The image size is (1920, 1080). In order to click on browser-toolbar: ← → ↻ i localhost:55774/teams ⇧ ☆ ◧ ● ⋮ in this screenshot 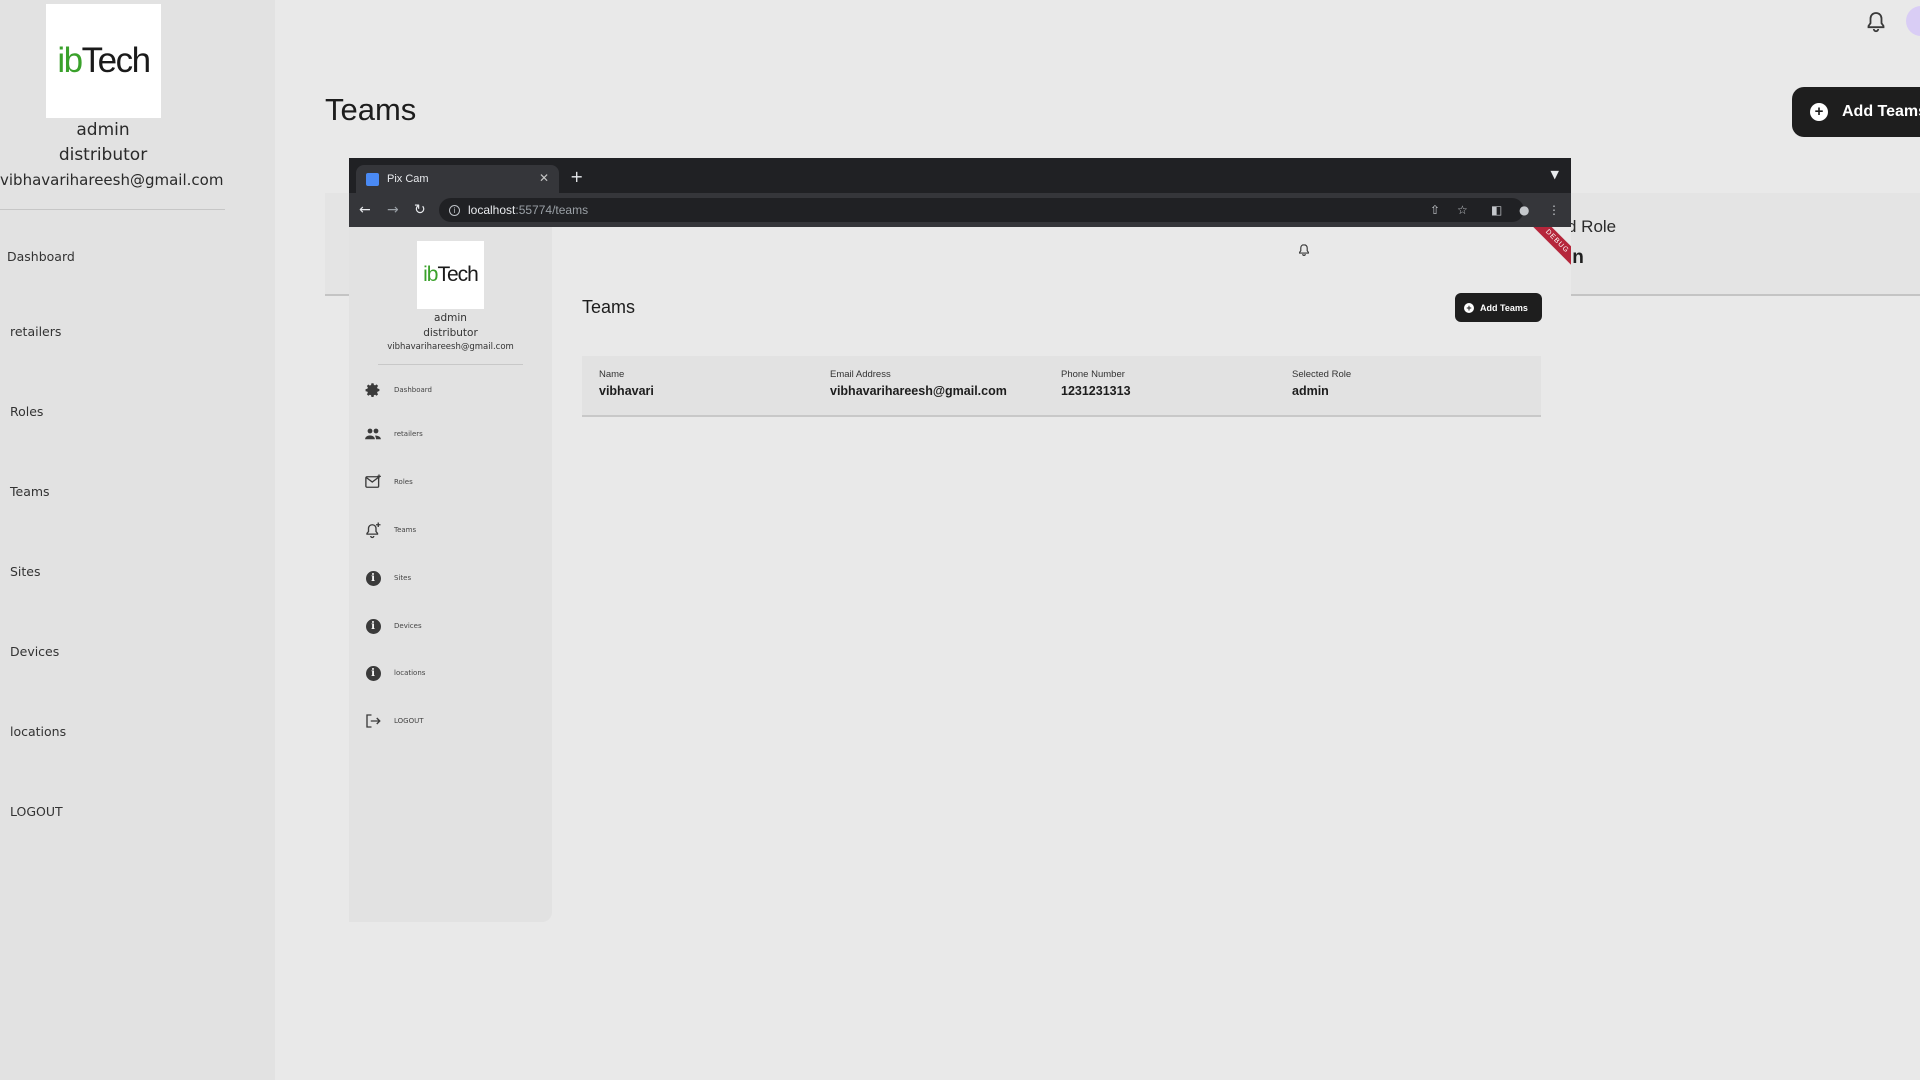, I will do `click(960, 210)`.